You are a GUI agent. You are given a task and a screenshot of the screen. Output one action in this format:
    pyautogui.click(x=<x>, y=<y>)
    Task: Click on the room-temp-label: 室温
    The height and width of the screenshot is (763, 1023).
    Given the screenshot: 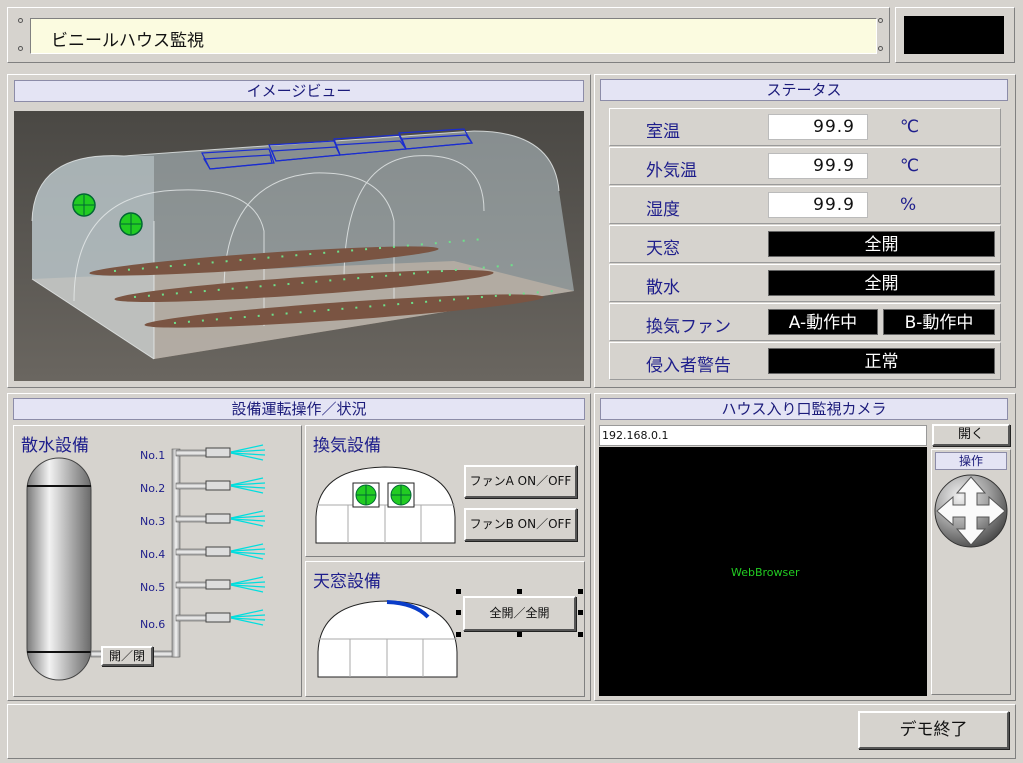 What is the action you would take?
    pyautogui.click(x=663, y=132)
    